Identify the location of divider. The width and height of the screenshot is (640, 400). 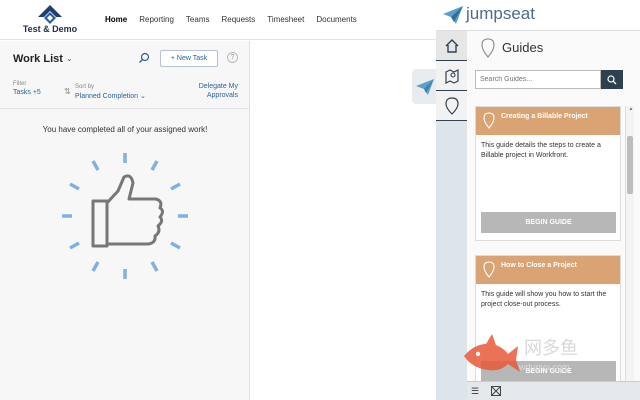
(125, 108).